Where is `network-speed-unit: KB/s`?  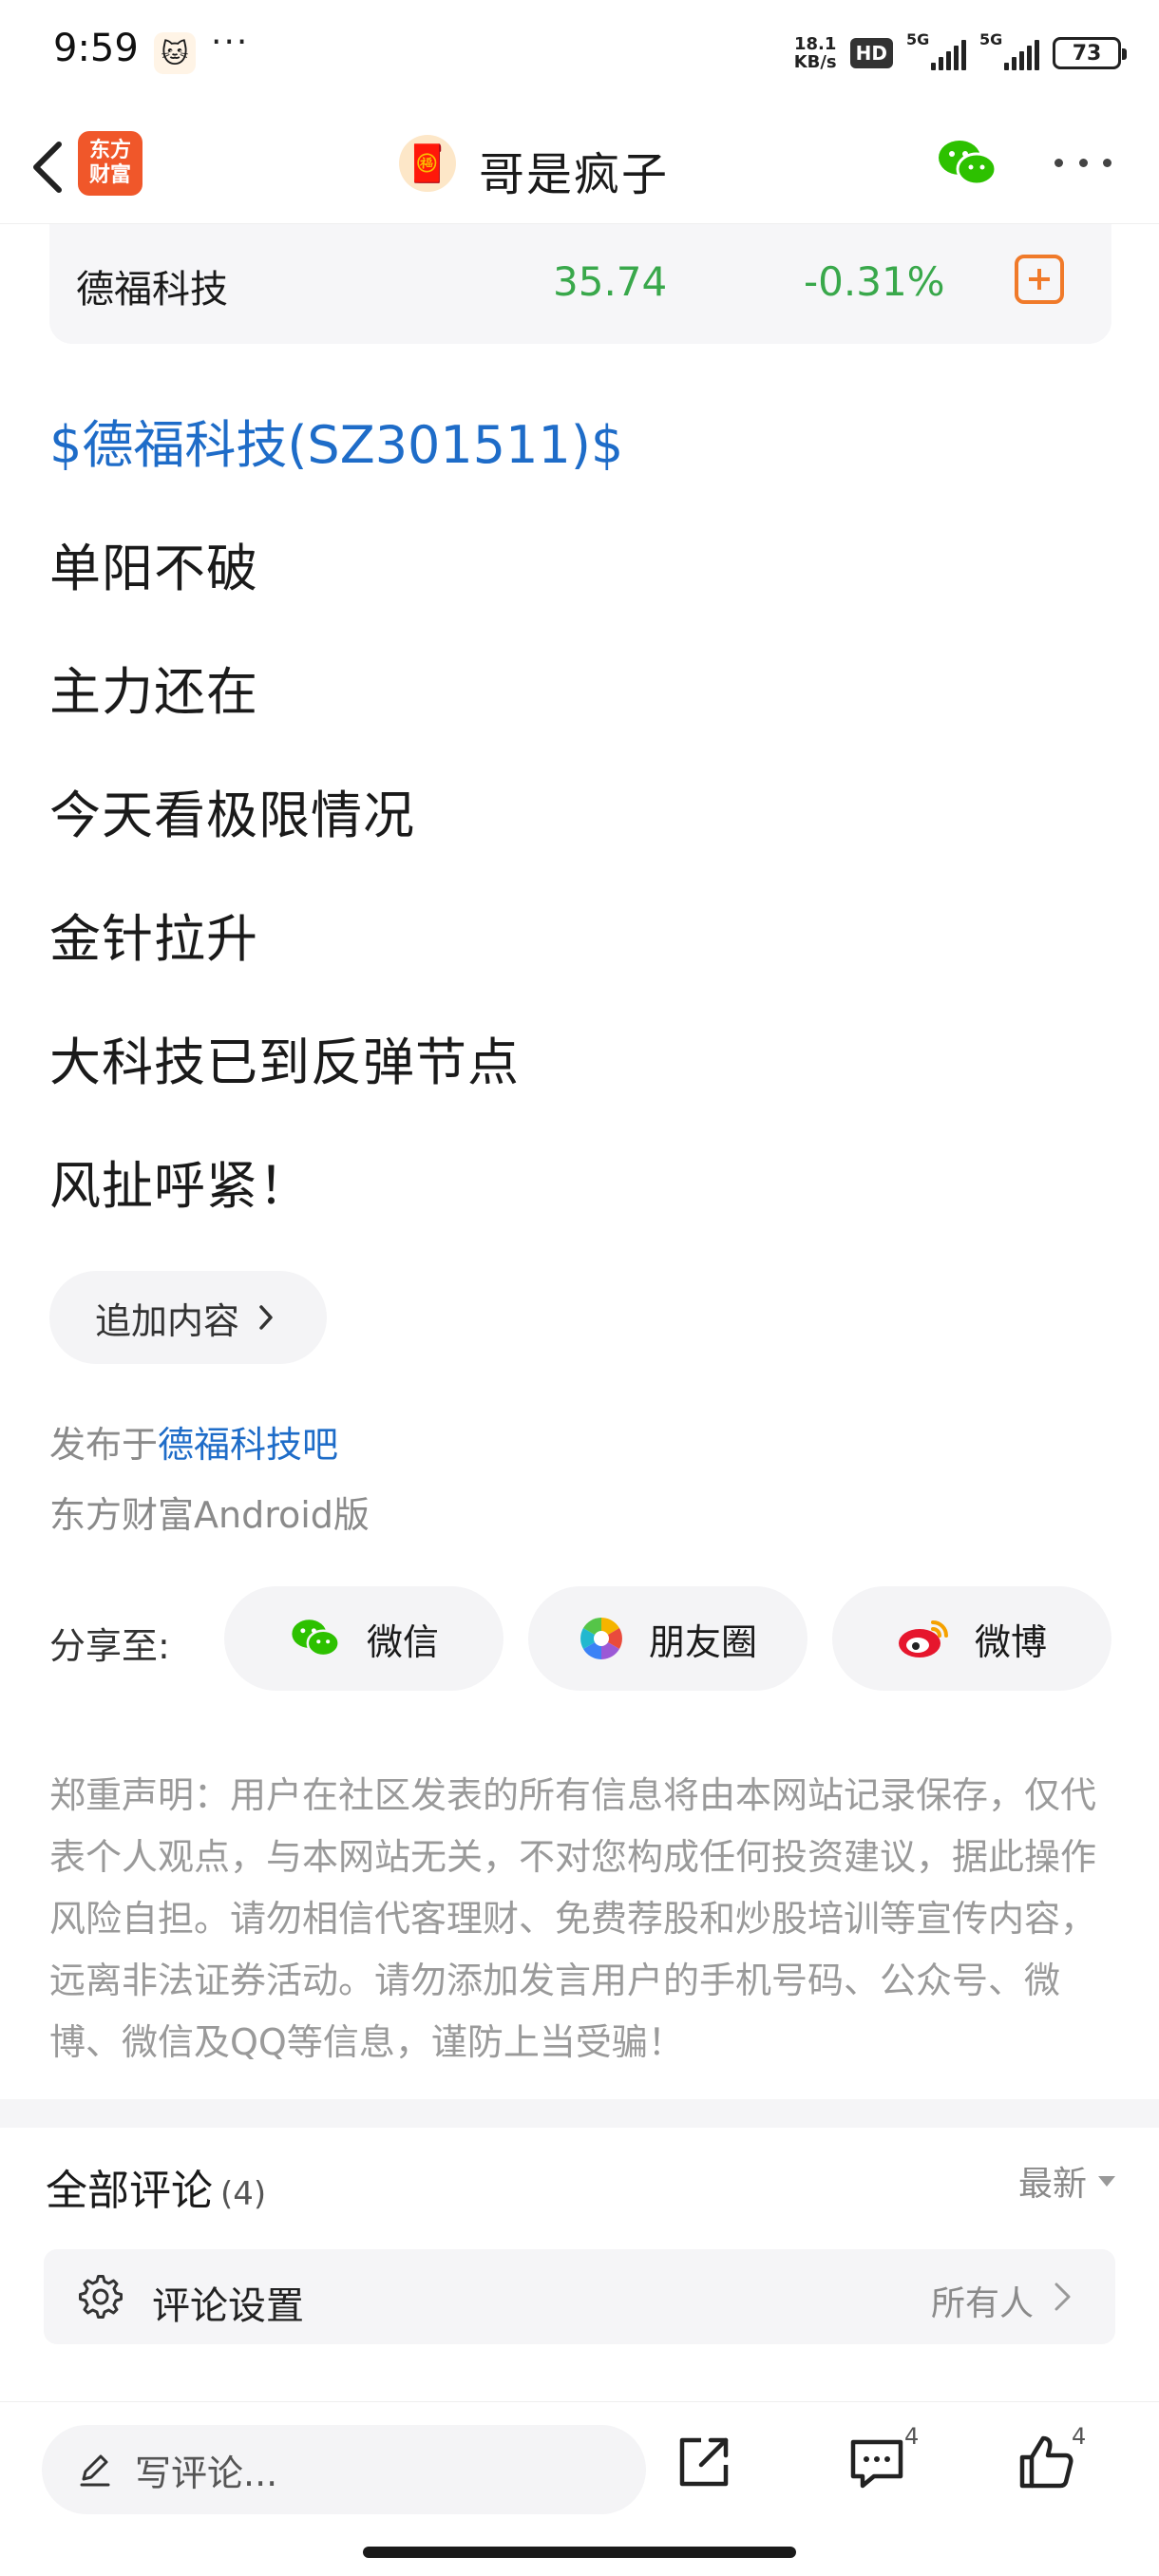
network-speed-unit: KB/s is located at coordinates (815, 62).